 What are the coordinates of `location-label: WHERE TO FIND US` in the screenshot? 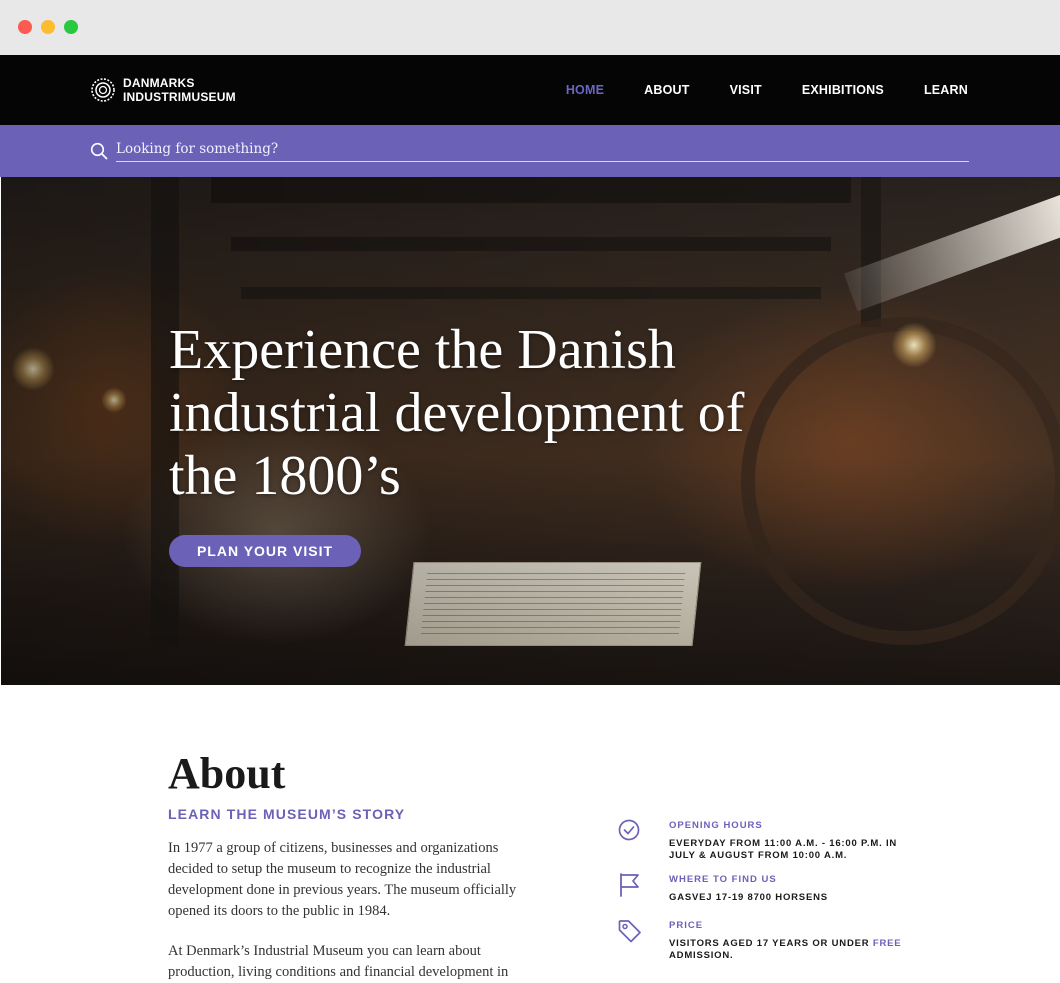 It's located at (723, 879).